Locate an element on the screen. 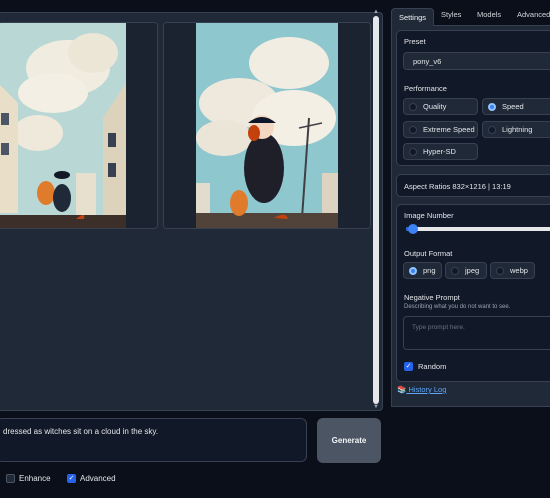 Image resolution: width=550 pixels, height=498 pixels. performance-option-quality: Quality is located at coordinates (440, 106).